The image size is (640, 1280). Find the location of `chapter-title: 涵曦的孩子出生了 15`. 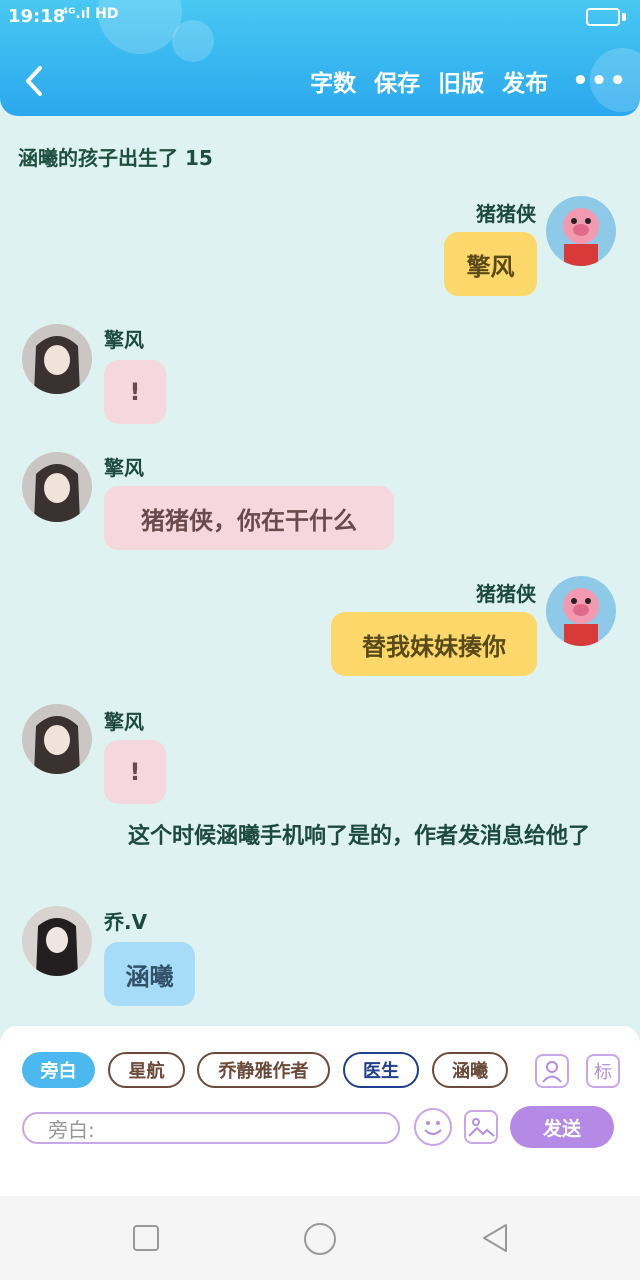

chapter-title: 涵曦的孩子出生了 15 is located at coordinates (115, 158).